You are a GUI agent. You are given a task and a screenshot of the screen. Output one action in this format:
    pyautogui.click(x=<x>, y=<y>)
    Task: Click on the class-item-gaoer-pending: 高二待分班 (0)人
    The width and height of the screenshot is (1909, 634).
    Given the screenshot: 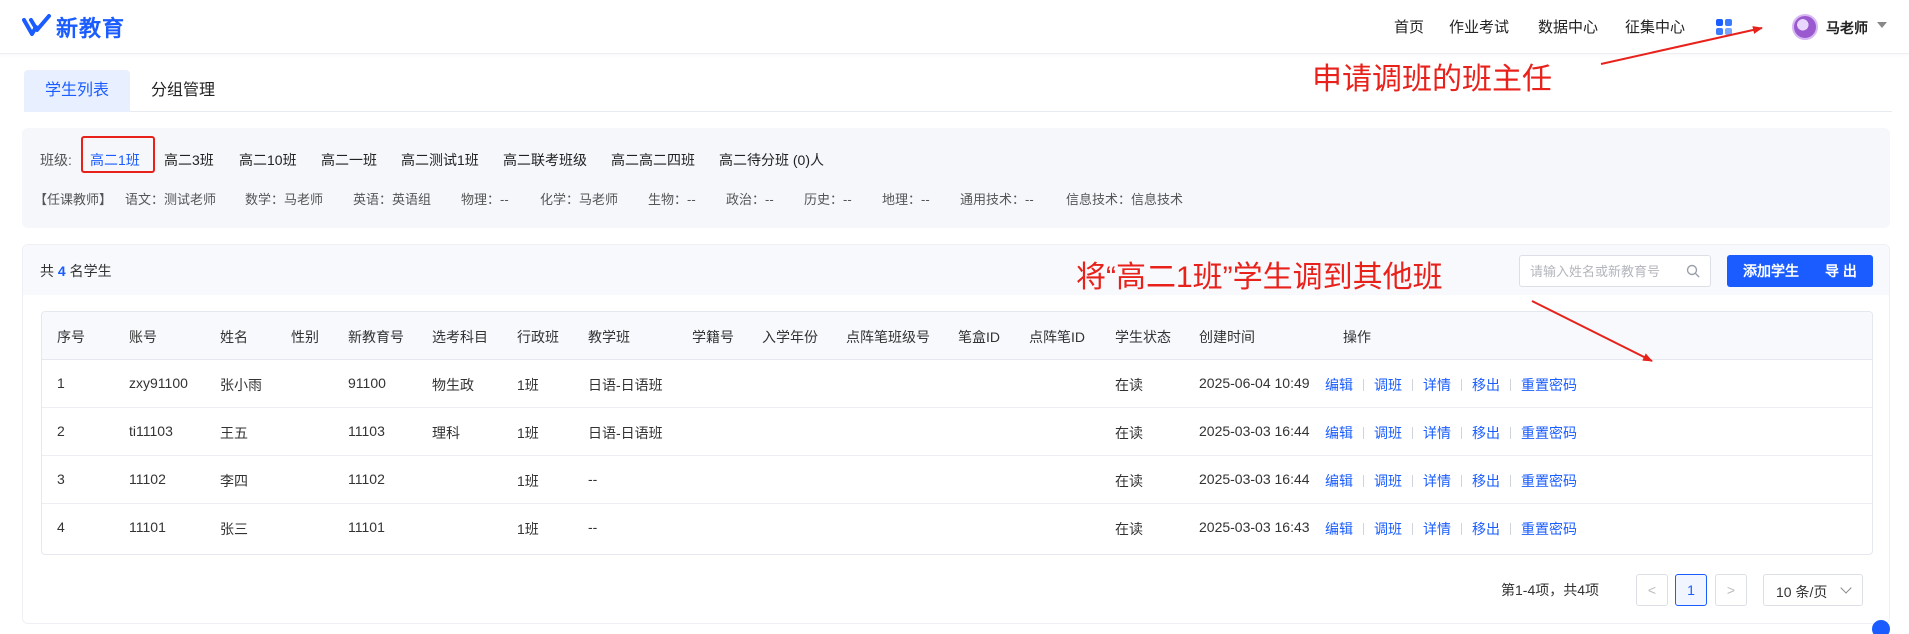 What is the action you would take?
    pyautogui.click(x=771, y=160)
    